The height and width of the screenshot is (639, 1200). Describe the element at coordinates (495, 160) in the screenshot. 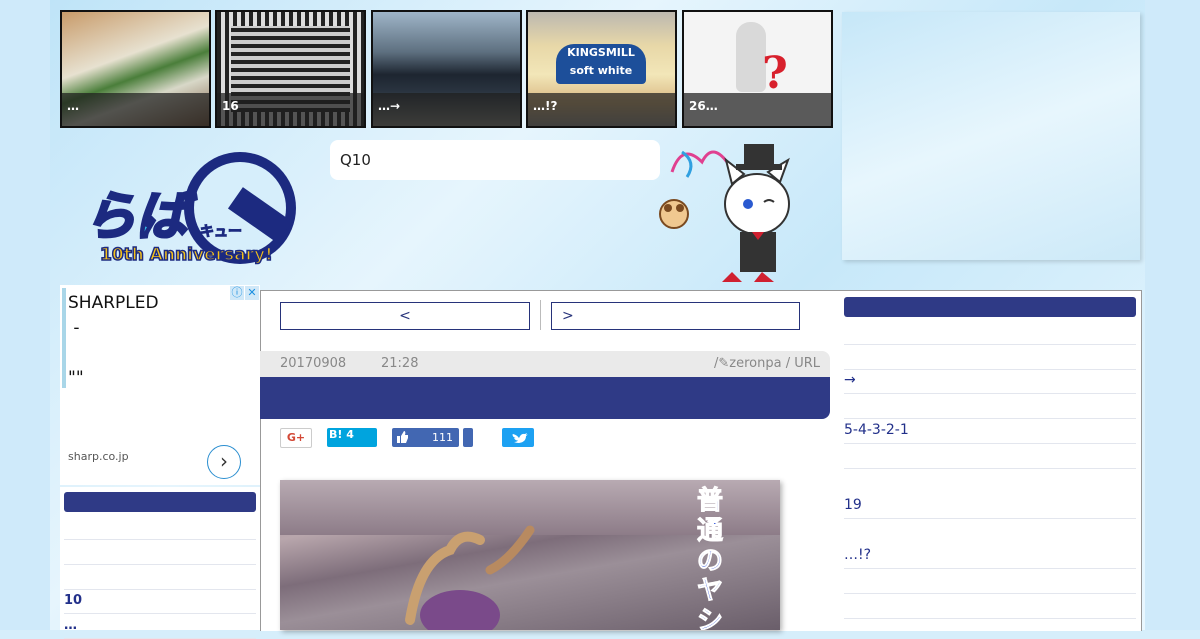

I see `search-banner: Q10` at that location.